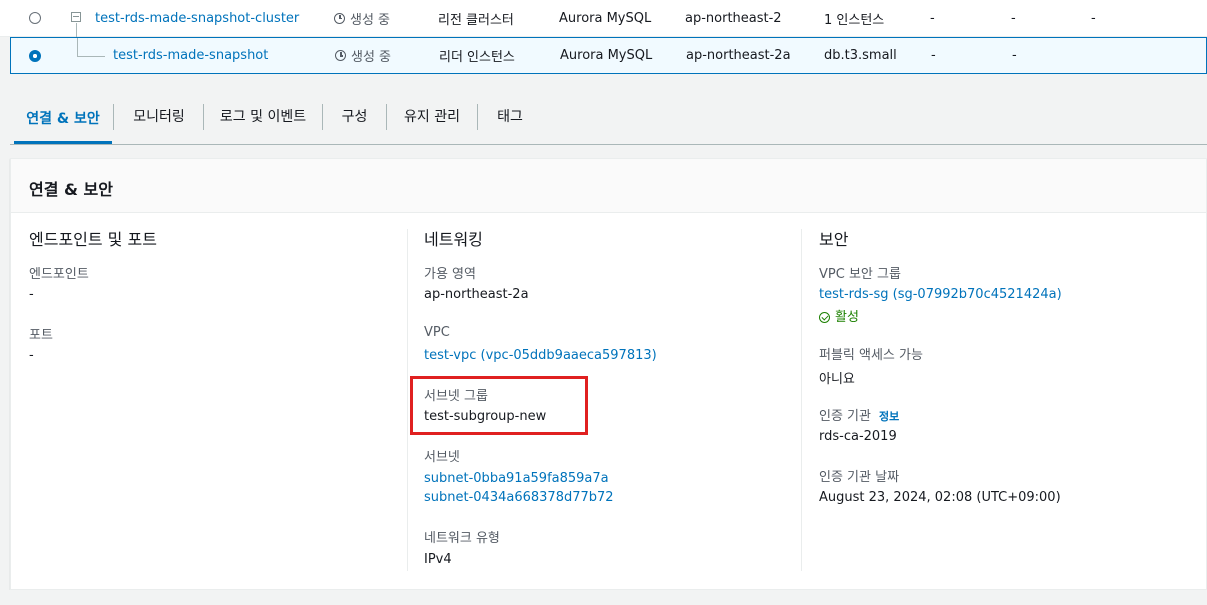 This screenshot has width=1207, height=605. Describe the element at coordinates (854, 20) in the screenshot. I see `size-cell: 1 인스턴스` at that location.